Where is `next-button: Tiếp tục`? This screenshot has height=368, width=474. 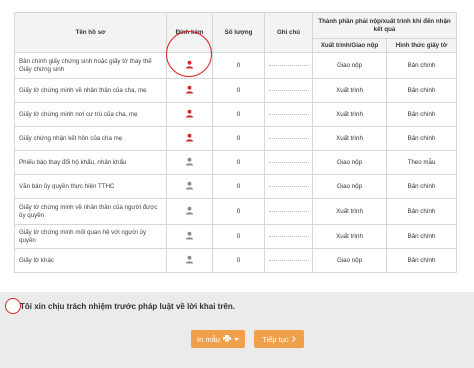 next-button: Tiếp tục is located at coordinates (279, 339).